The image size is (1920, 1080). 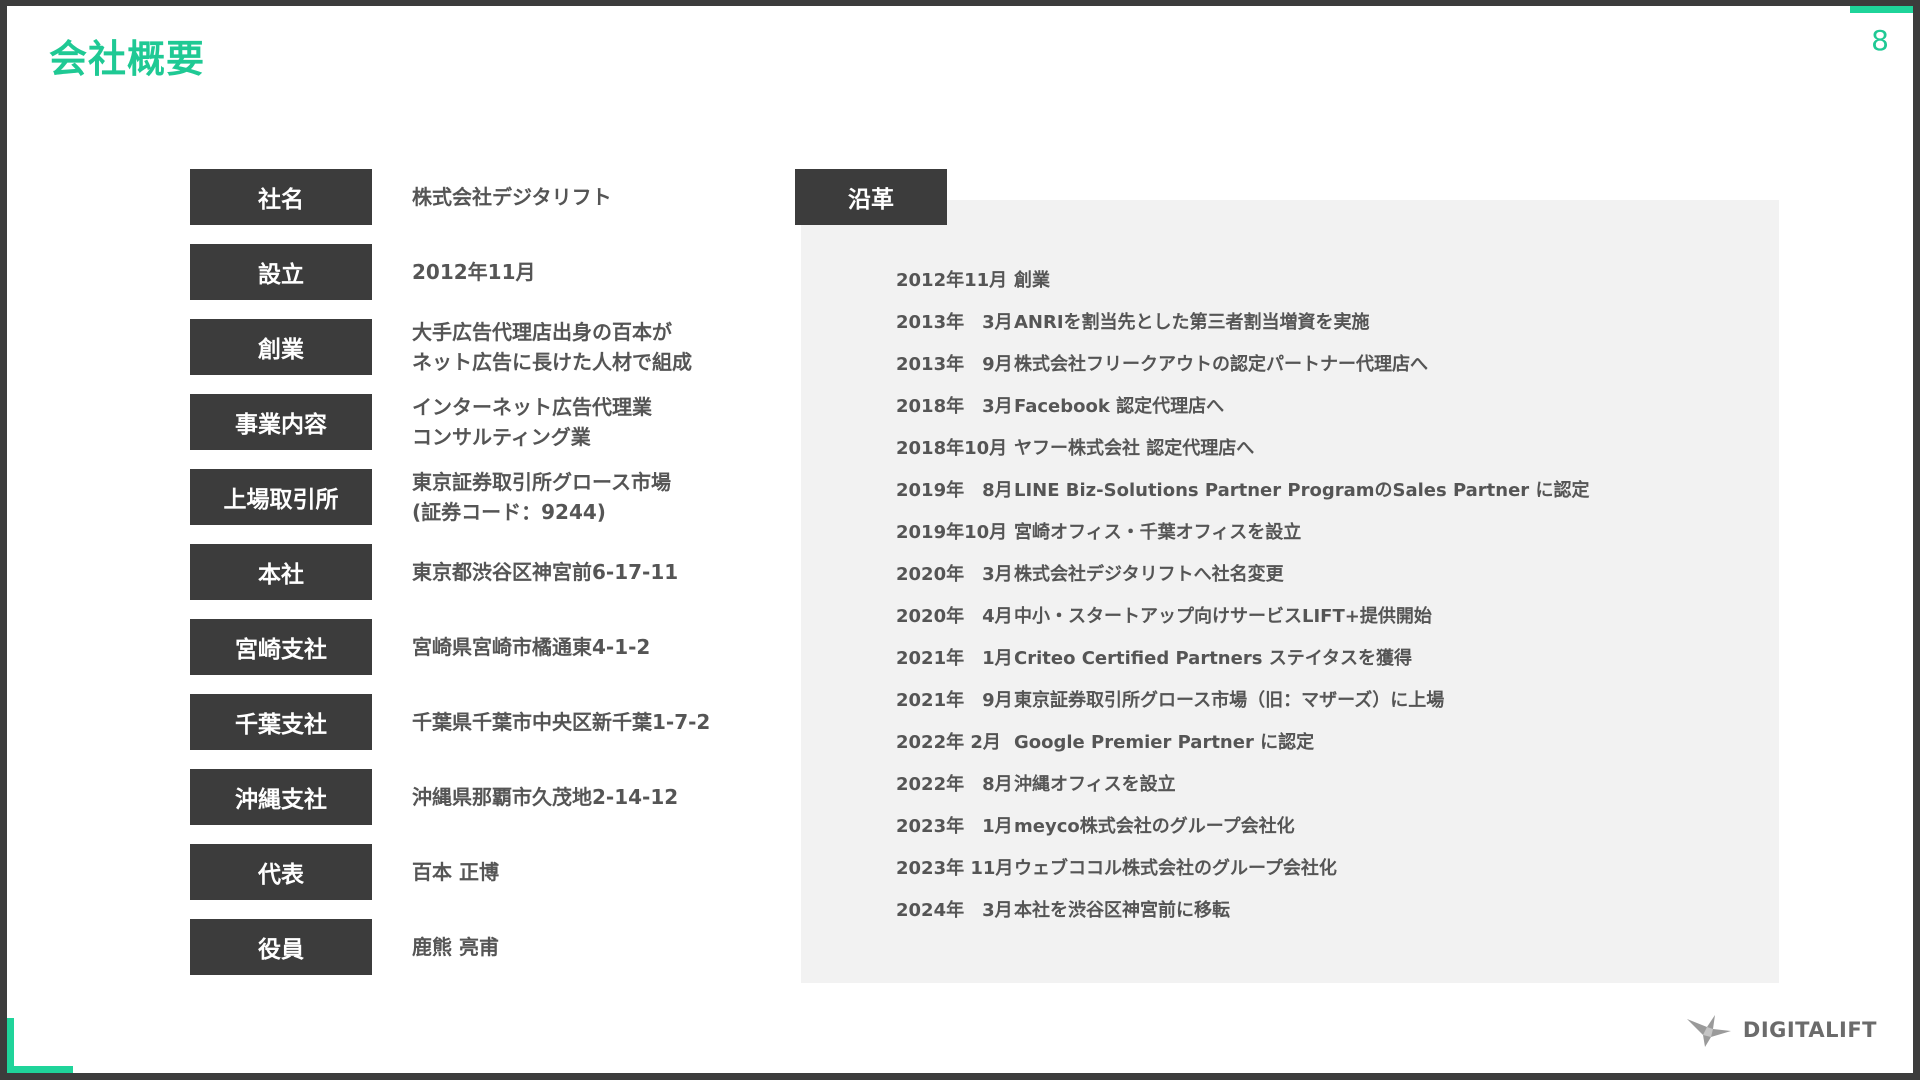 I want to click on info-label: 宮崎支社, so click(x=281, y=647).